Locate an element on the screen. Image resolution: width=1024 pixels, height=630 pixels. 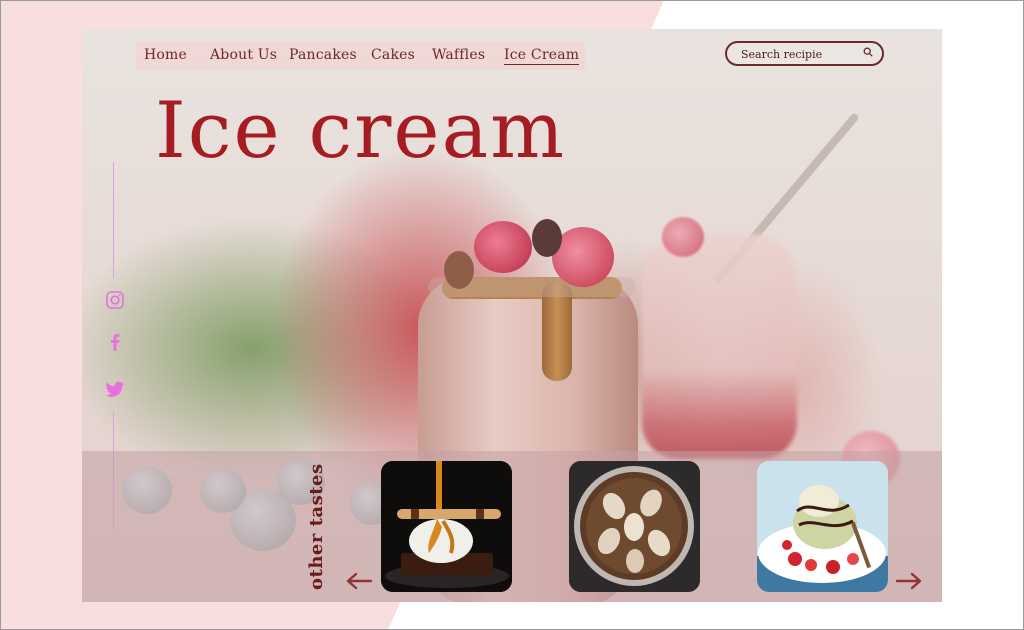
gallery-thumb-ice-cream is located at coordinates (822, 526).